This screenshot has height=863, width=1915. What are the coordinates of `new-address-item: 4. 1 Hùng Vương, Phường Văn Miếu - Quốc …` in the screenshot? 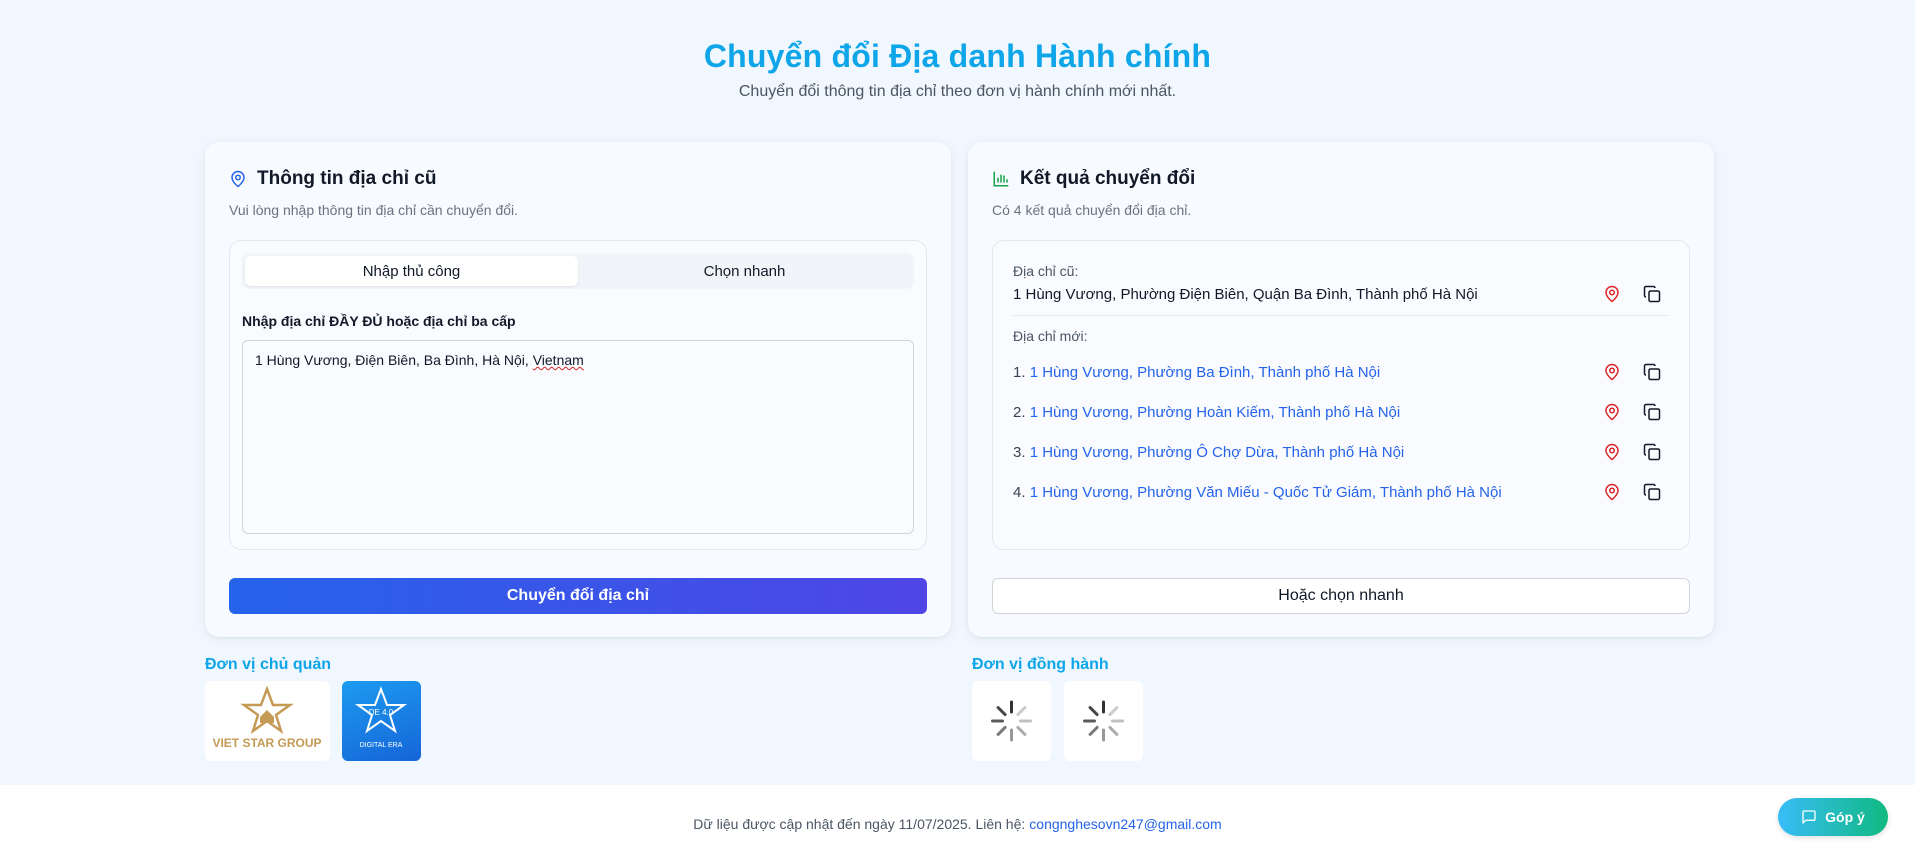 It's located at (1341, 492).